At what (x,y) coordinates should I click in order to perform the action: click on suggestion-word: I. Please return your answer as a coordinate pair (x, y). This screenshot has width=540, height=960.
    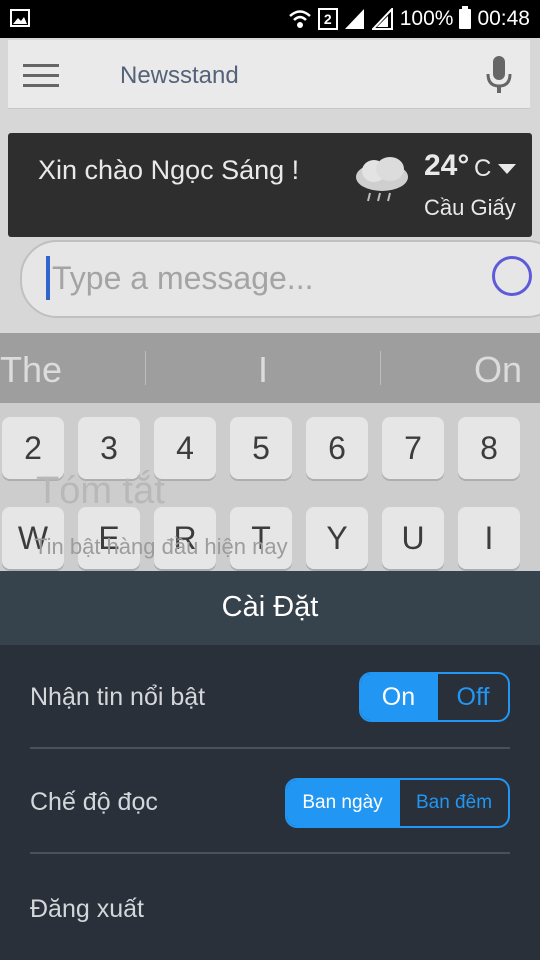
    Looking at the image, I should click on (263, 370).